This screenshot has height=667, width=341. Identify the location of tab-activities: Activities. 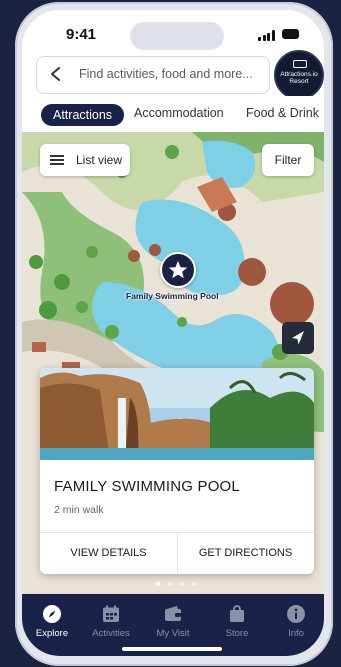
(111, 621).